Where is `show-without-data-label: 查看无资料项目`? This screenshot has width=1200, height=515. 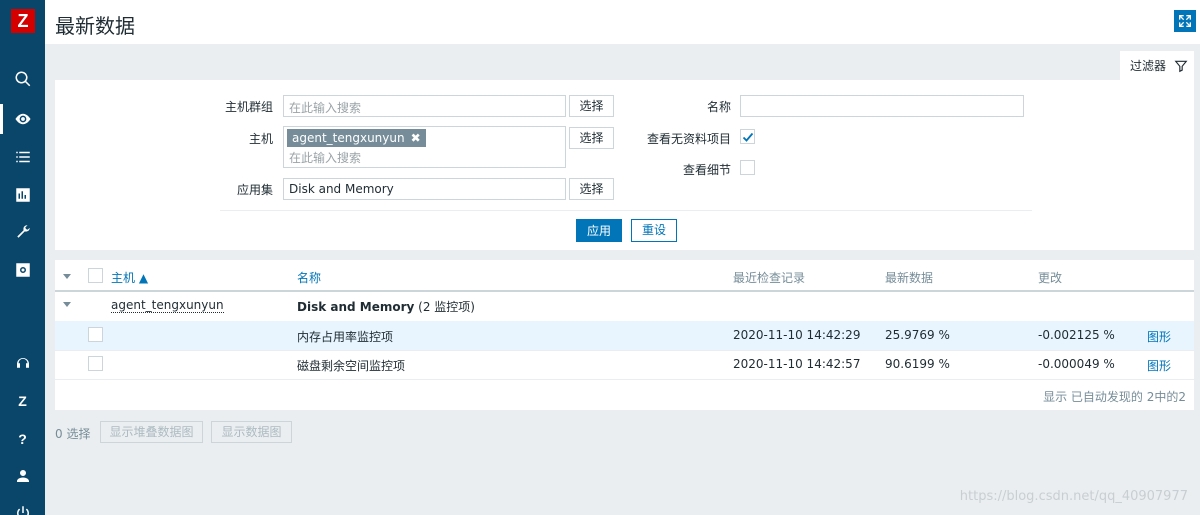 show-without-data-label: 查看无资料项目 is located at coordinates (688, 139).